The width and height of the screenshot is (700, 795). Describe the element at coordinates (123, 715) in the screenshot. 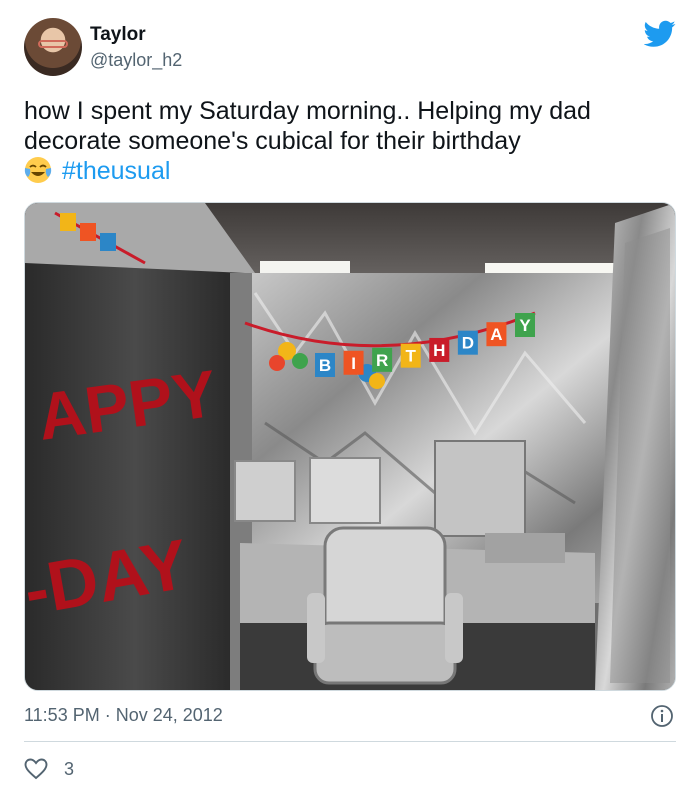

I see `tweet-timestamp: 11:53 PM · Nov 24, 2012` at that location.